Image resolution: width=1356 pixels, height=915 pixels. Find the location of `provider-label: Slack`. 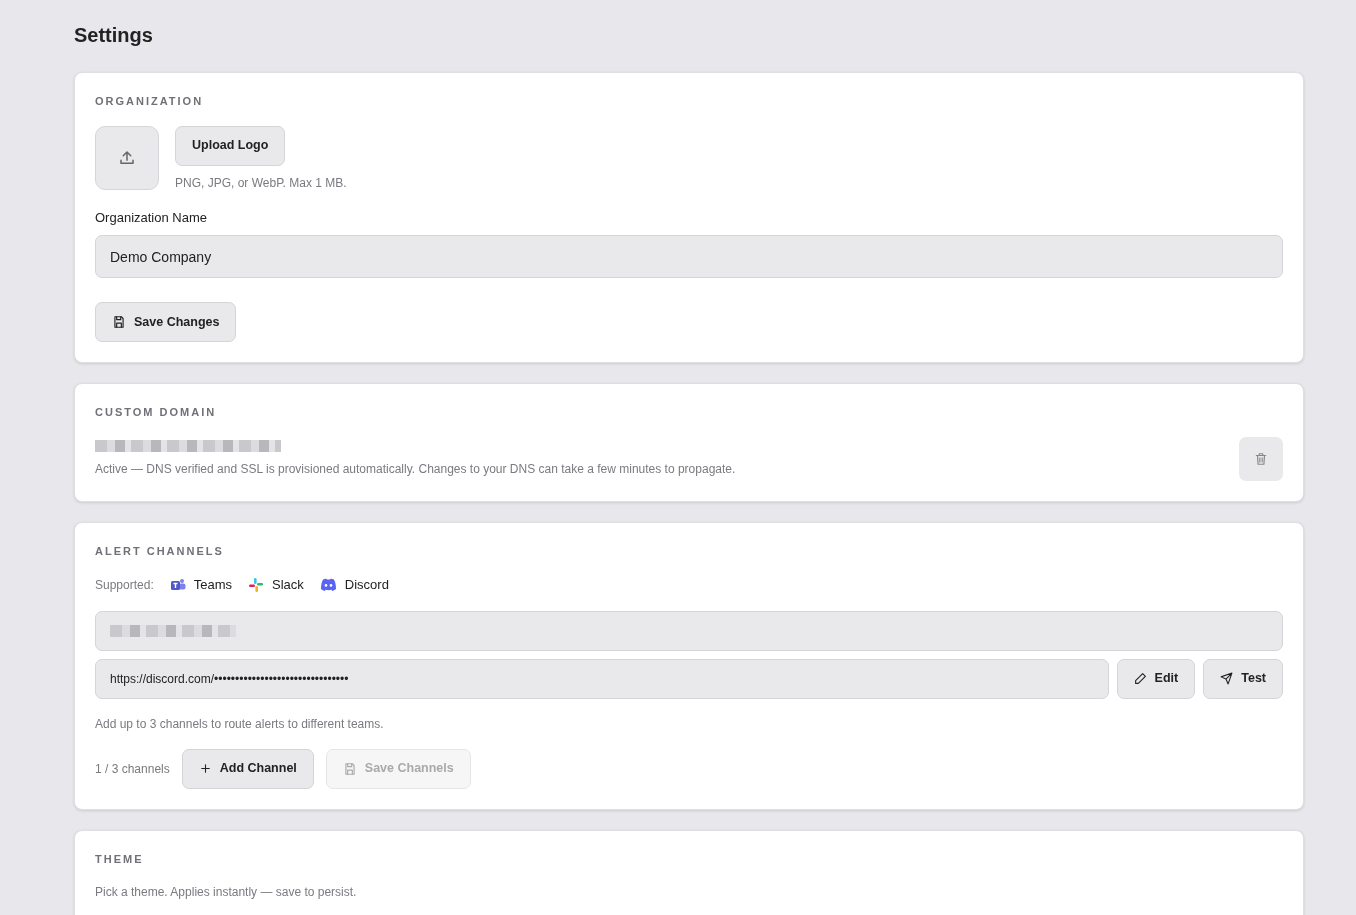

provider-label: Slack is located at coordinates (288, 585).